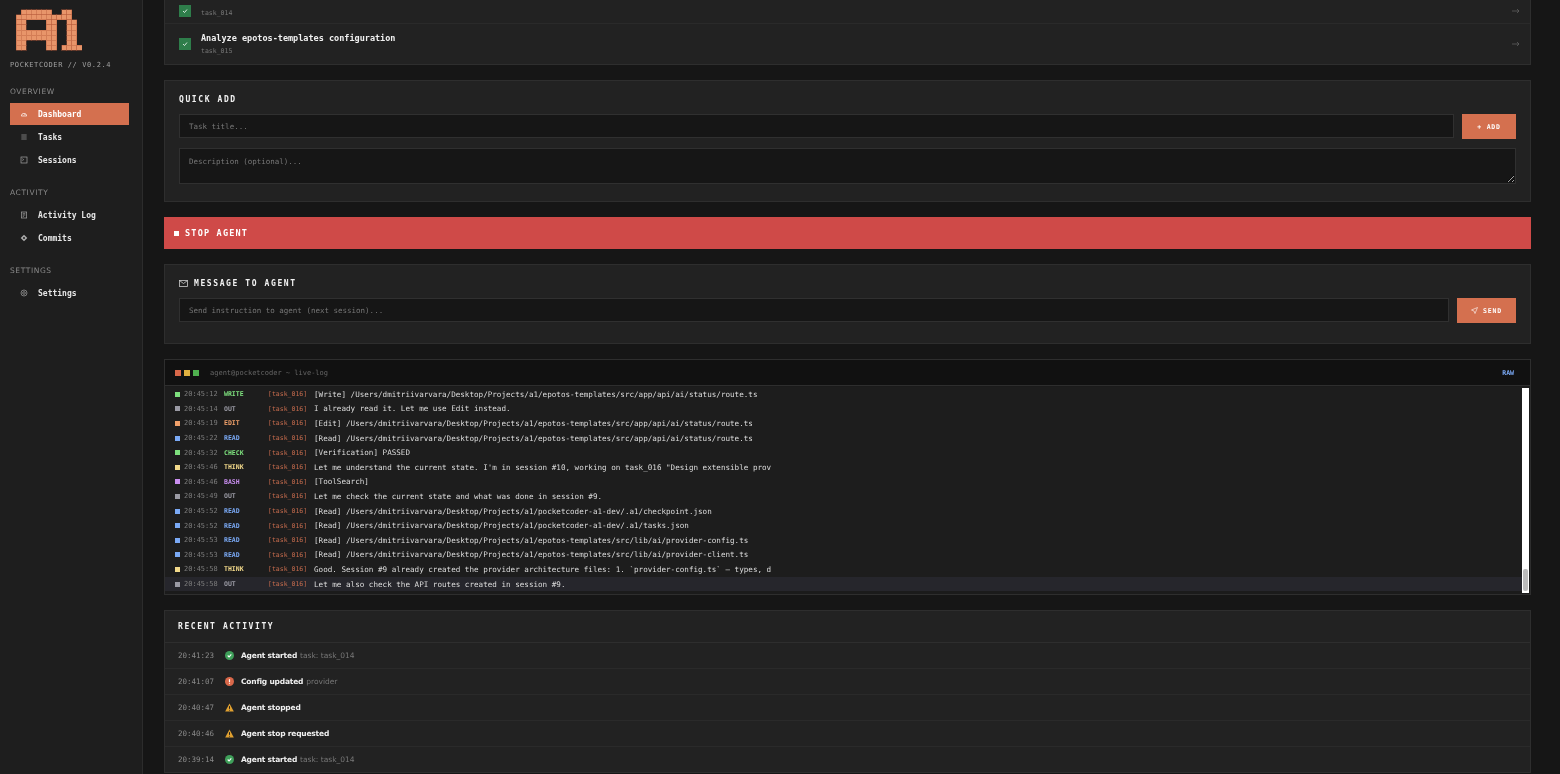  Describe the element at coordinates (69, 238) in the screenshot. I see `nav-item: Commits` at that location.